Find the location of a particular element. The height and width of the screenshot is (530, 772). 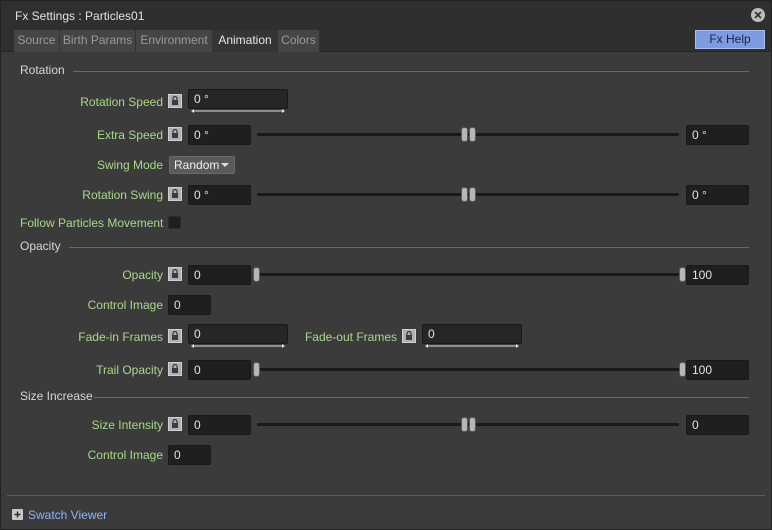

rotation-swing-min-field: 0 ° is located at coordinates (219, 195).